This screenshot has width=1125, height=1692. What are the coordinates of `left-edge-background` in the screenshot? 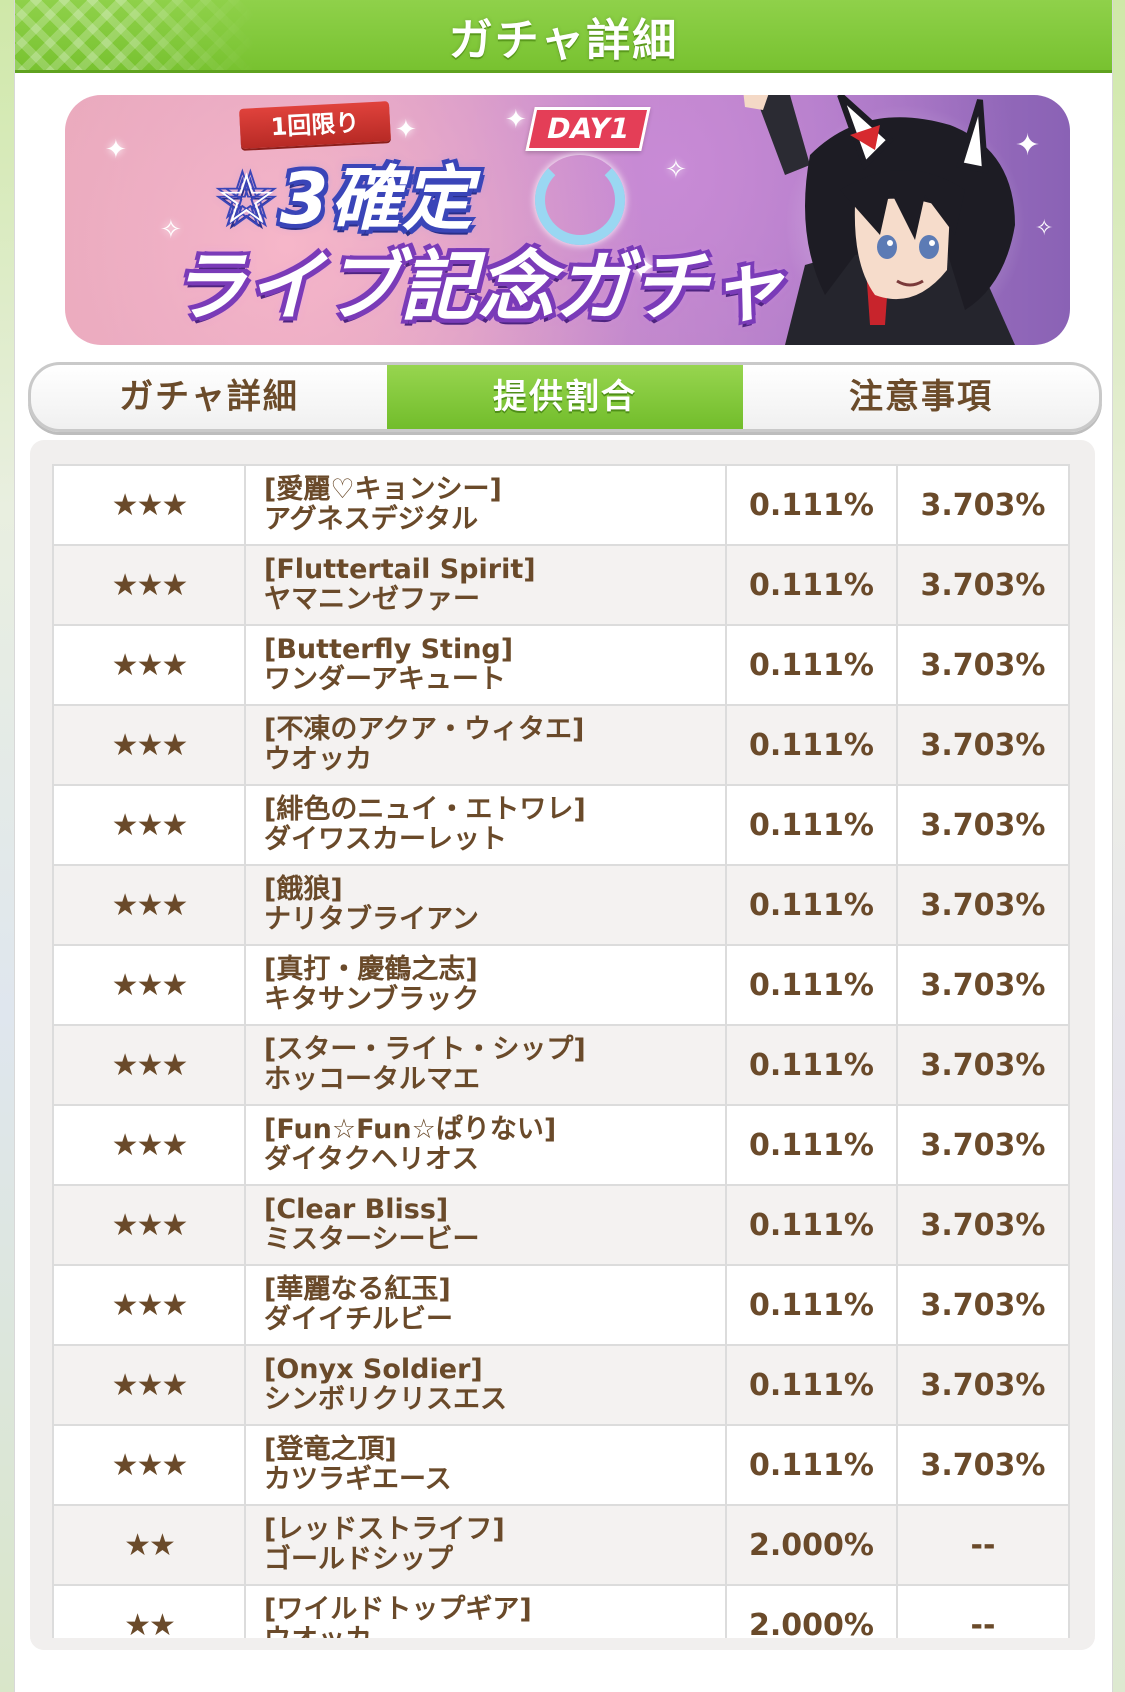 It's located at (7, 846).